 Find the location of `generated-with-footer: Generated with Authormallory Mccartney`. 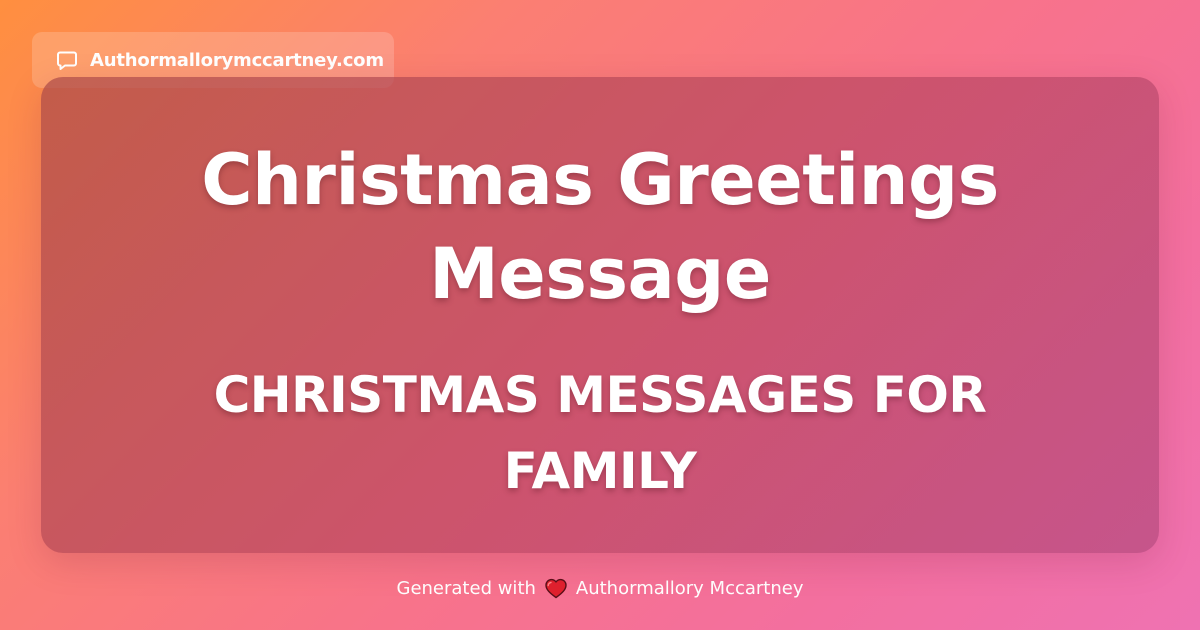

generated-with-footer: Generated with Authormallory Mccartney is located at coordinates (600, 588).